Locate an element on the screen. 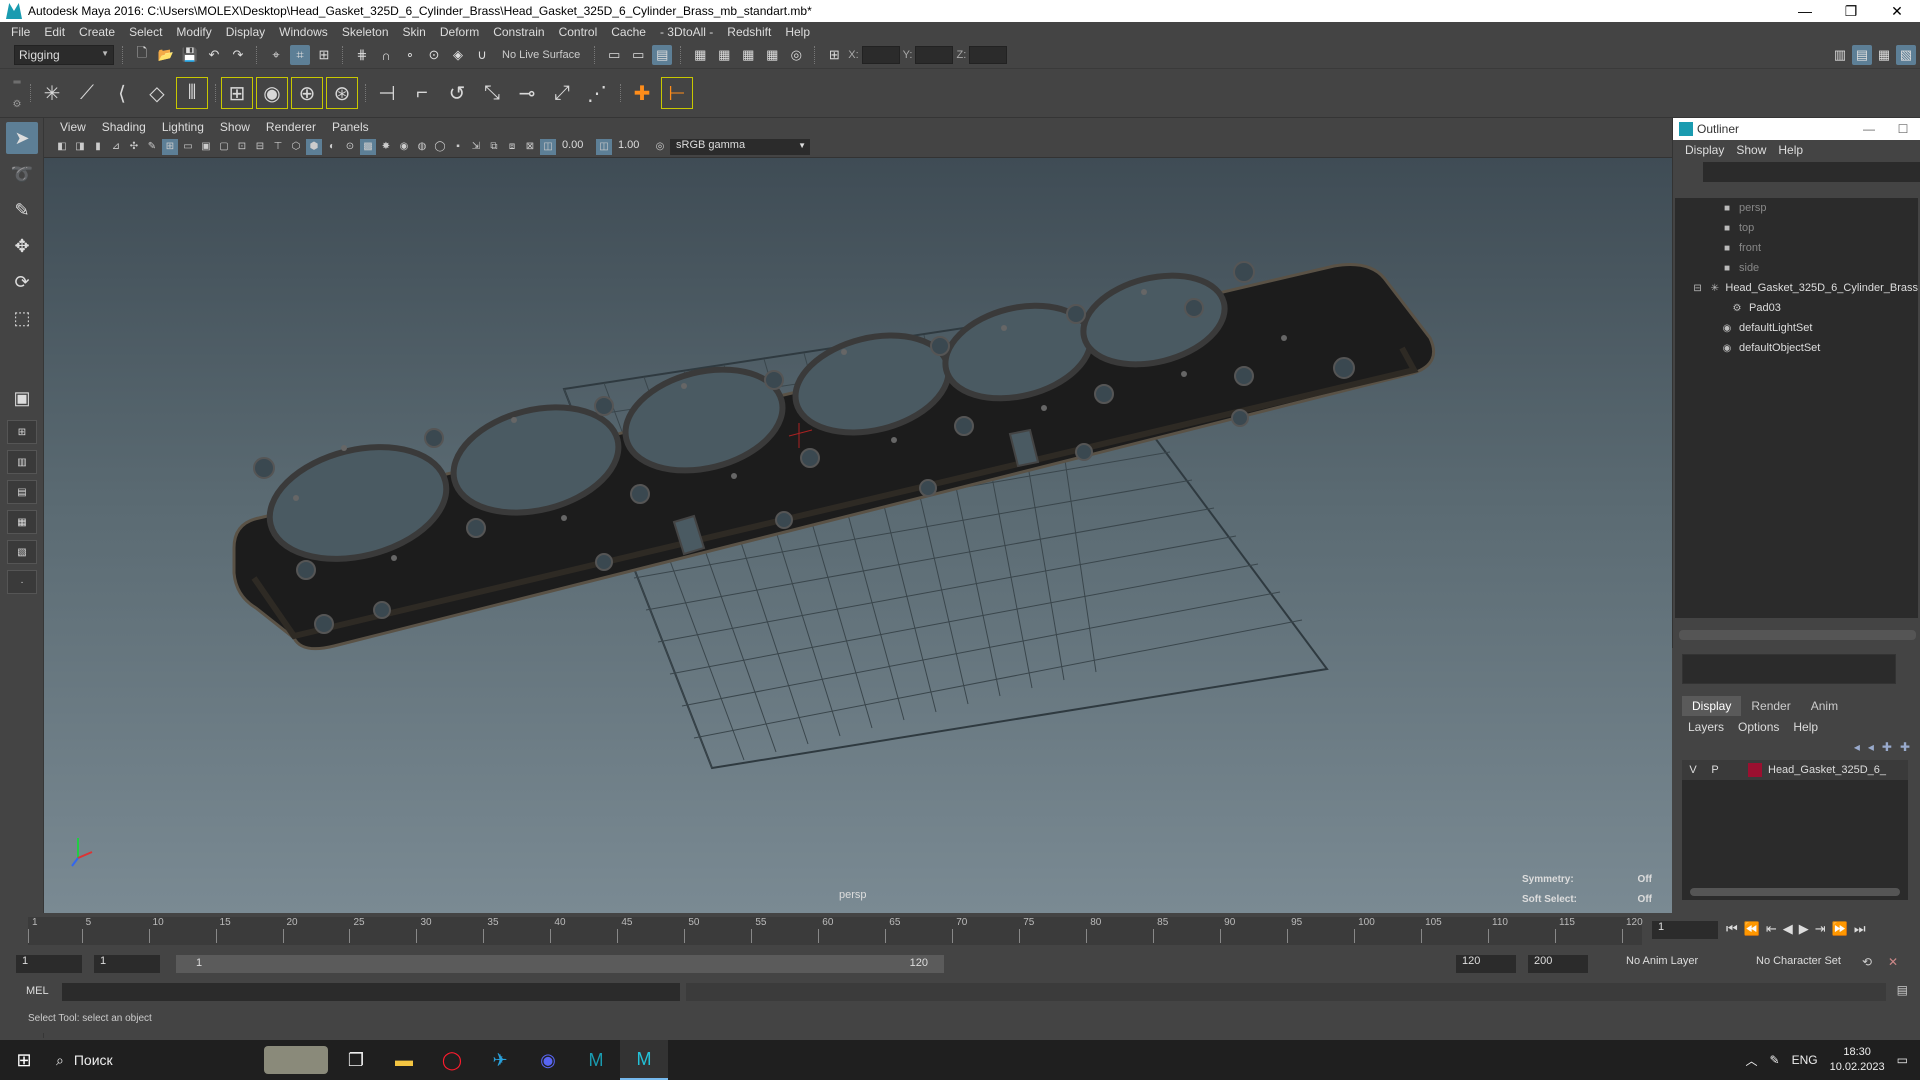 This screenshot has width=1920, height=1080. panel-menu-view: View is located at coordinates (73, 127).